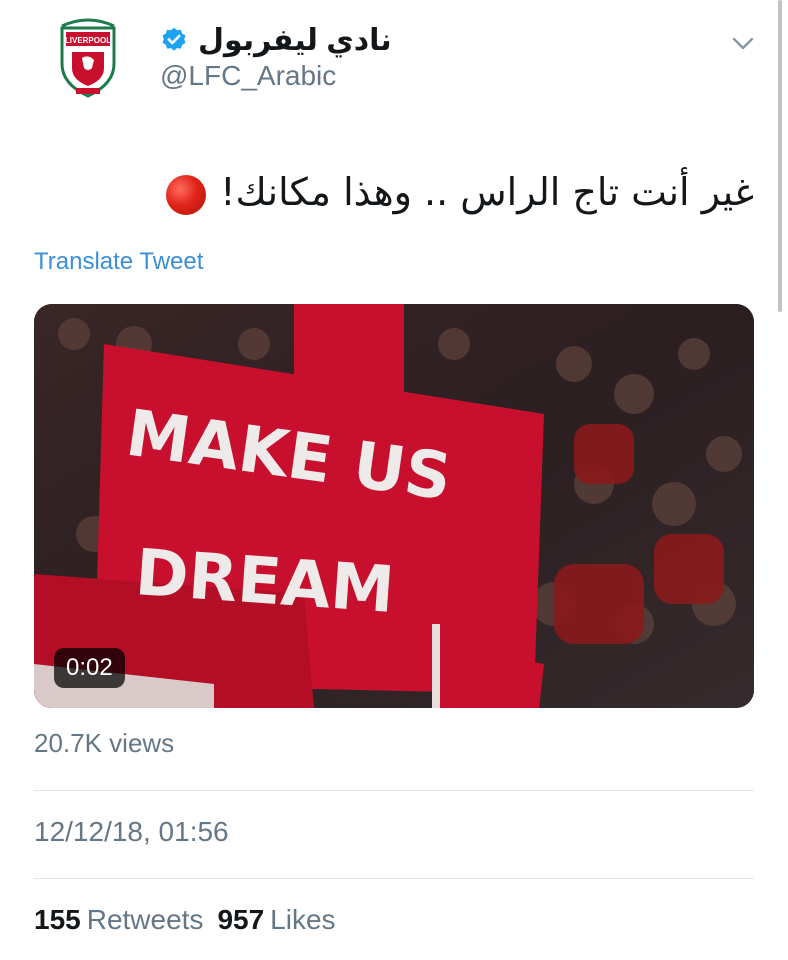 The height and width of the screenshot is (960, 788). I want to click on avatar-crest-text: LIVERPOOL, so click(88, 40).